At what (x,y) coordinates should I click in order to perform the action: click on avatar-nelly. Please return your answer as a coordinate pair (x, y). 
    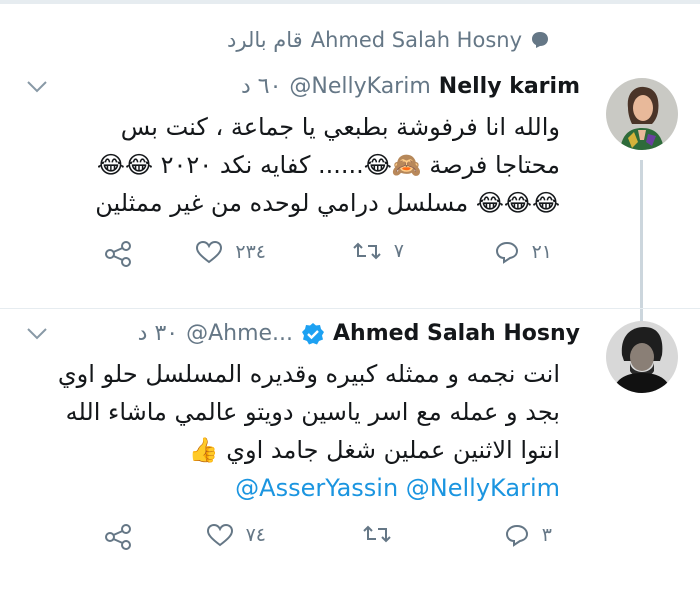
    Looking at the image, I should click on (642, 114).